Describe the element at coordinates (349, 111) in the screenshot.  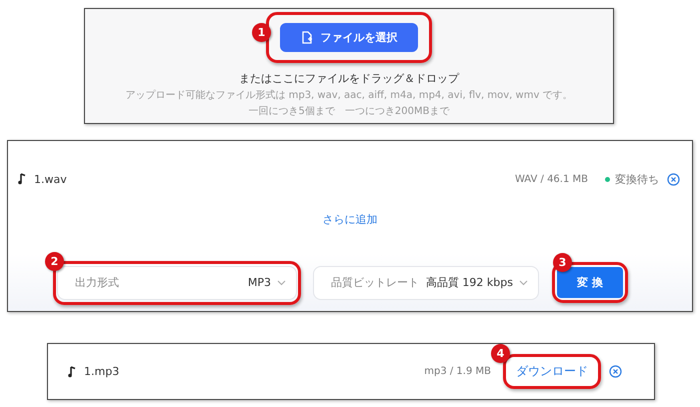
I see `limits-note: 一回につき5個まで 一つにつき200MBまで` at that location.